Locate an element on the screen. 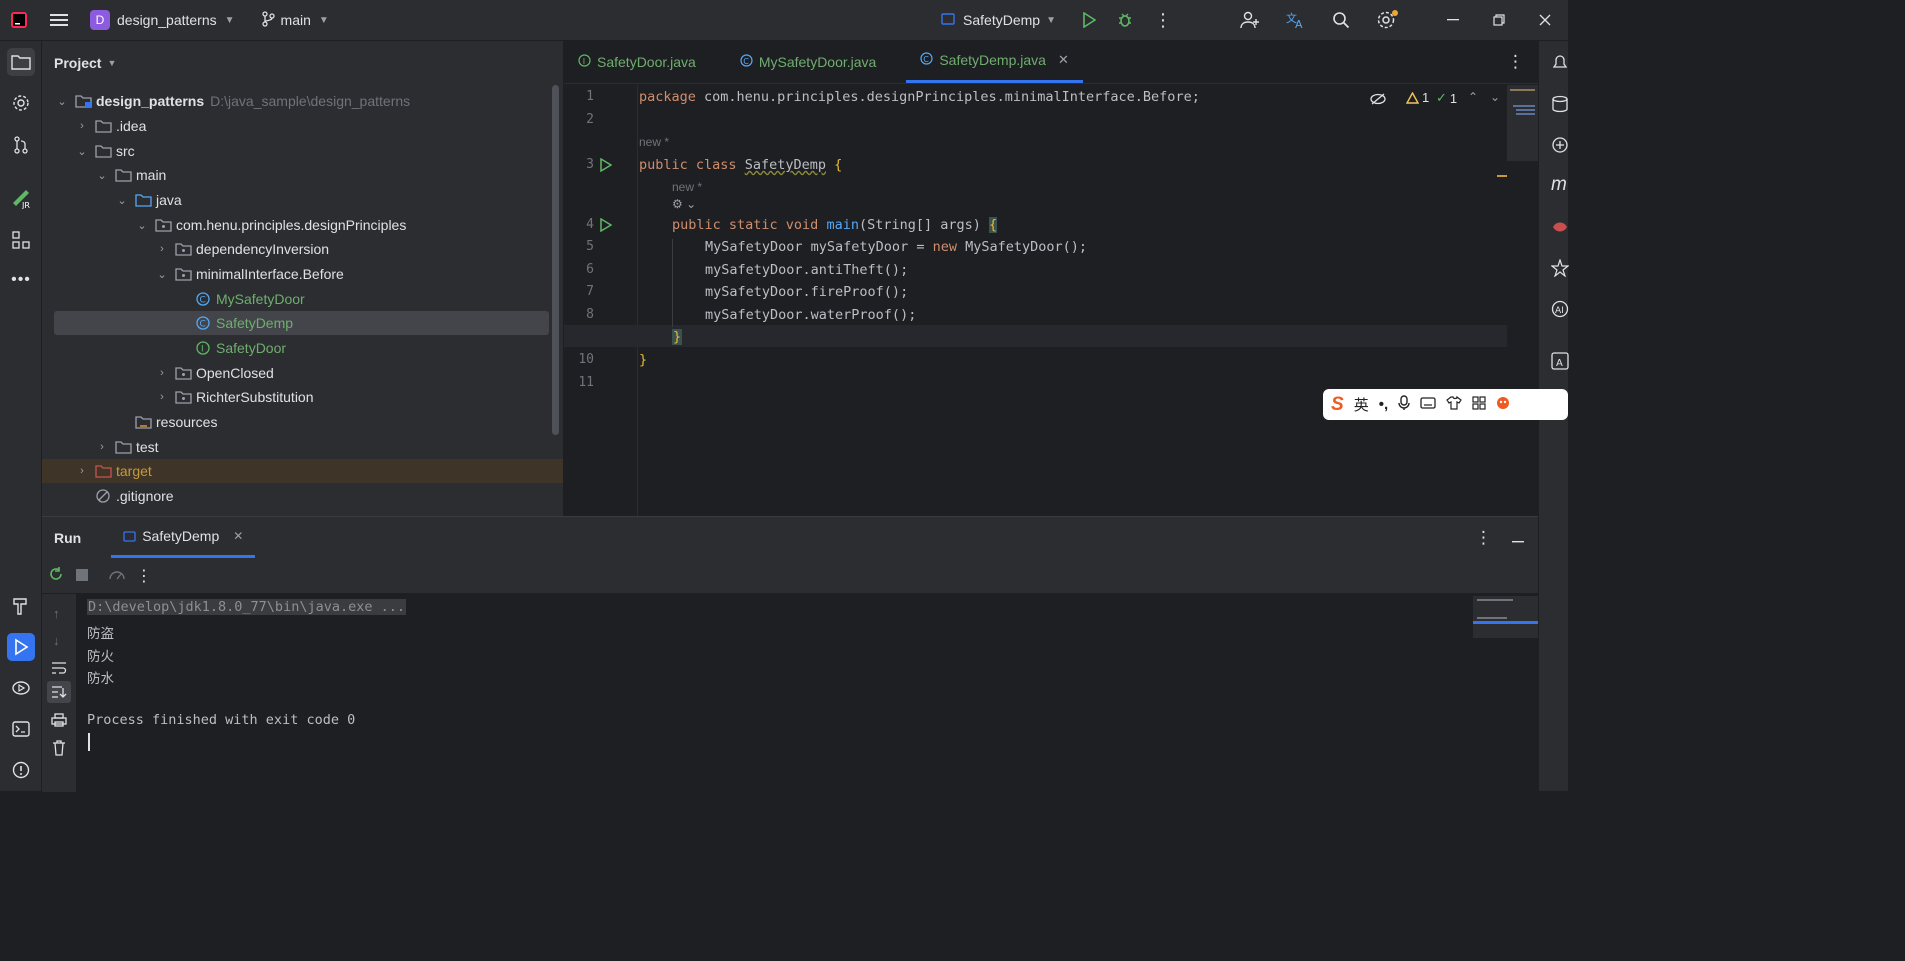 The height and width of the screenshot is (961, 1905). debug-button is located at coordinates (1125, 20).